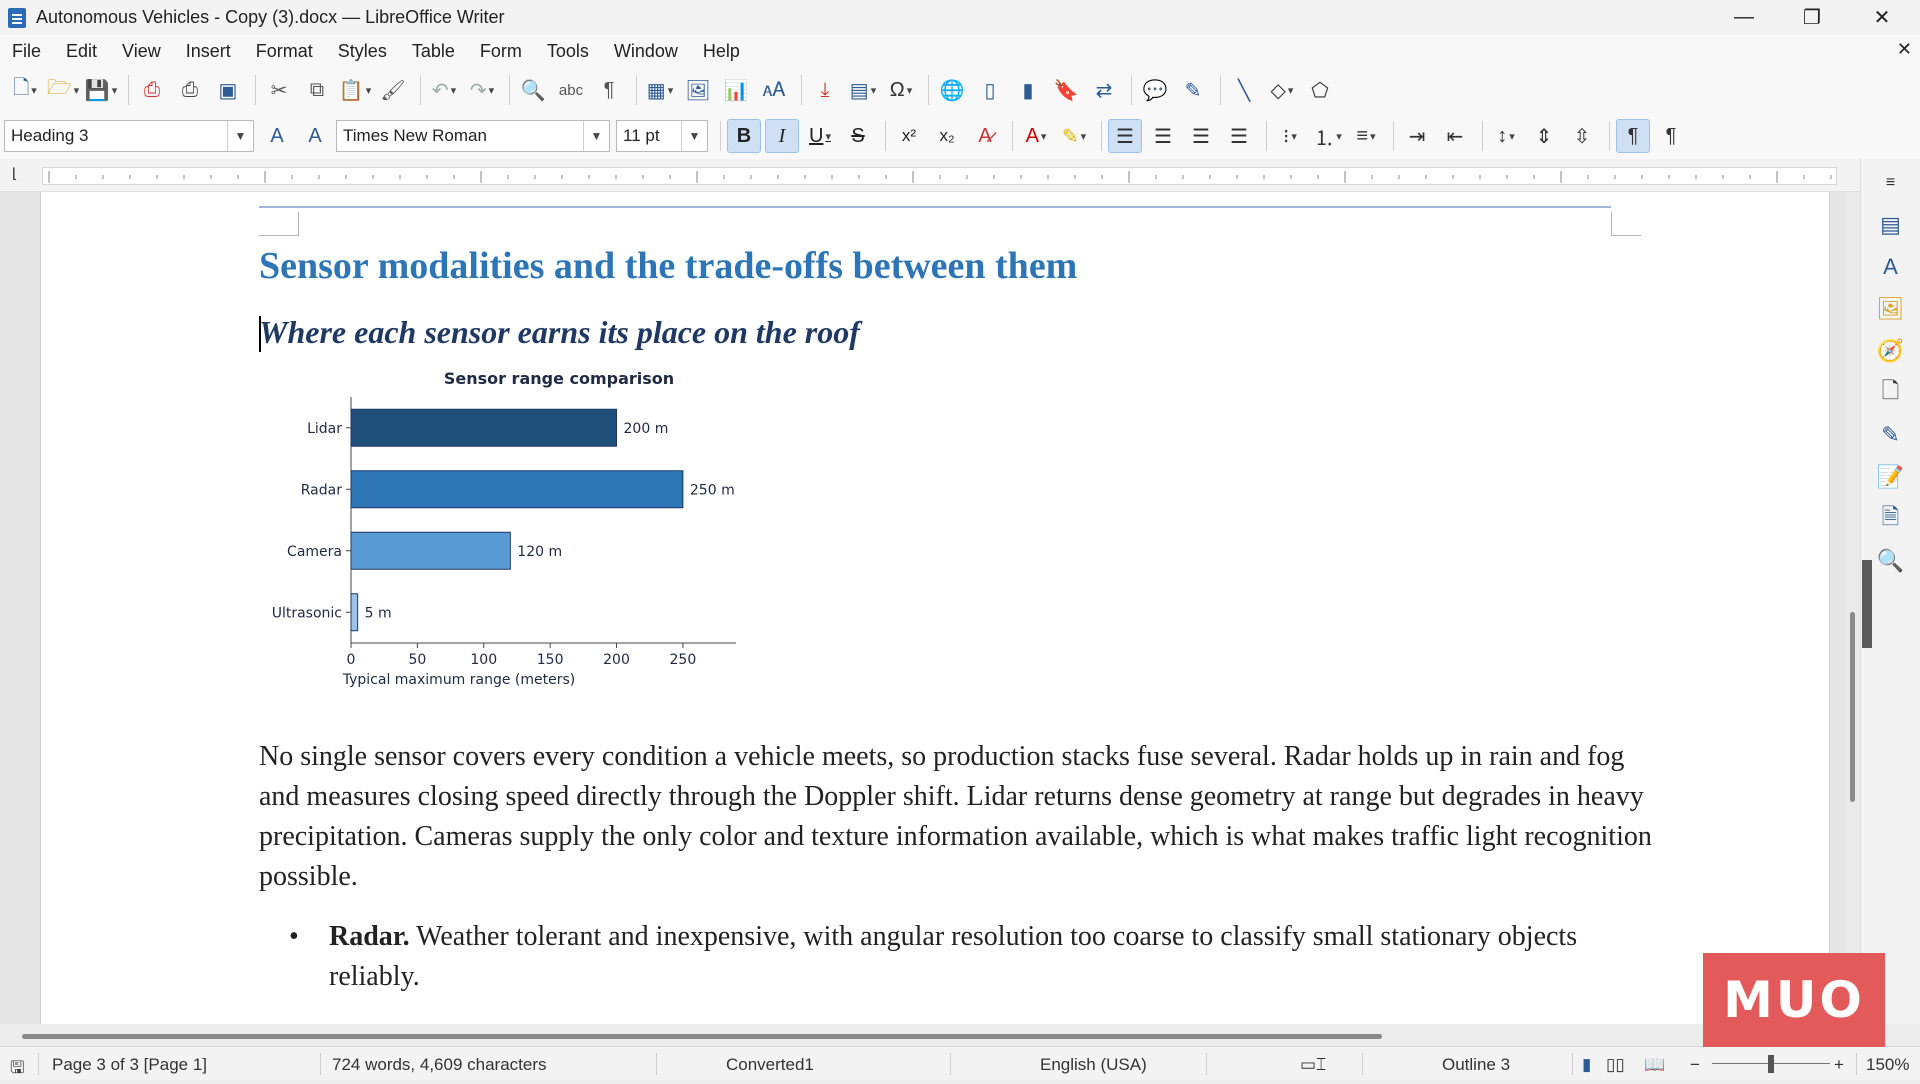  I want to click on strikethrough-button: S, so click(858, 136).